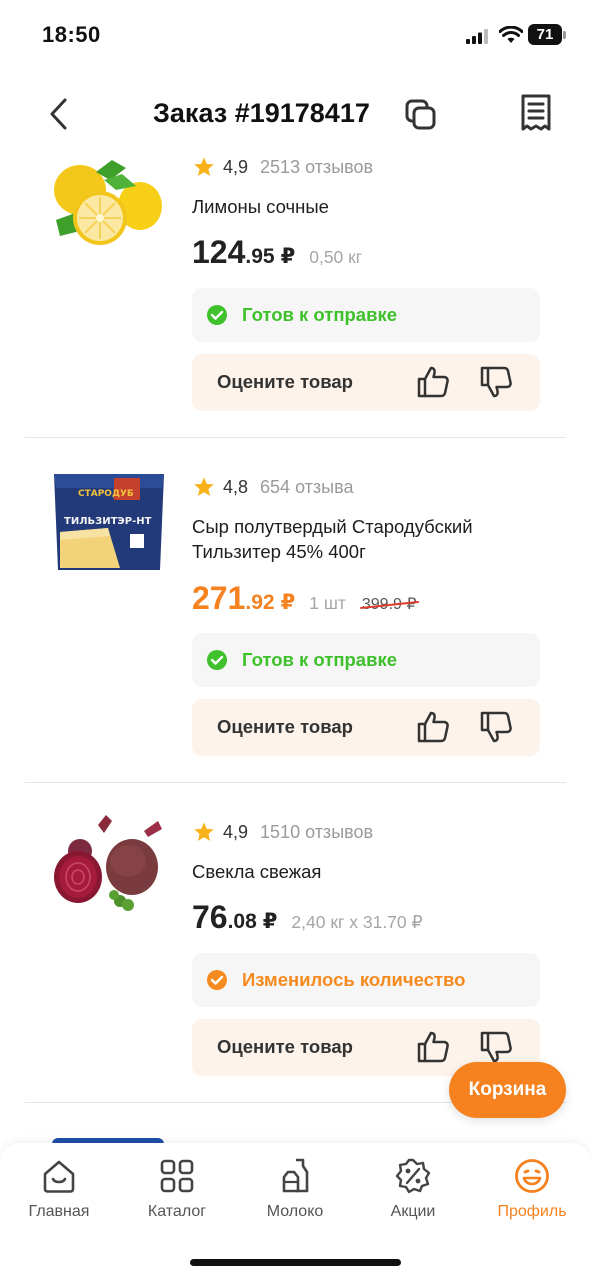  I want to click on tab-label: Молоко, so click(295, 1211).